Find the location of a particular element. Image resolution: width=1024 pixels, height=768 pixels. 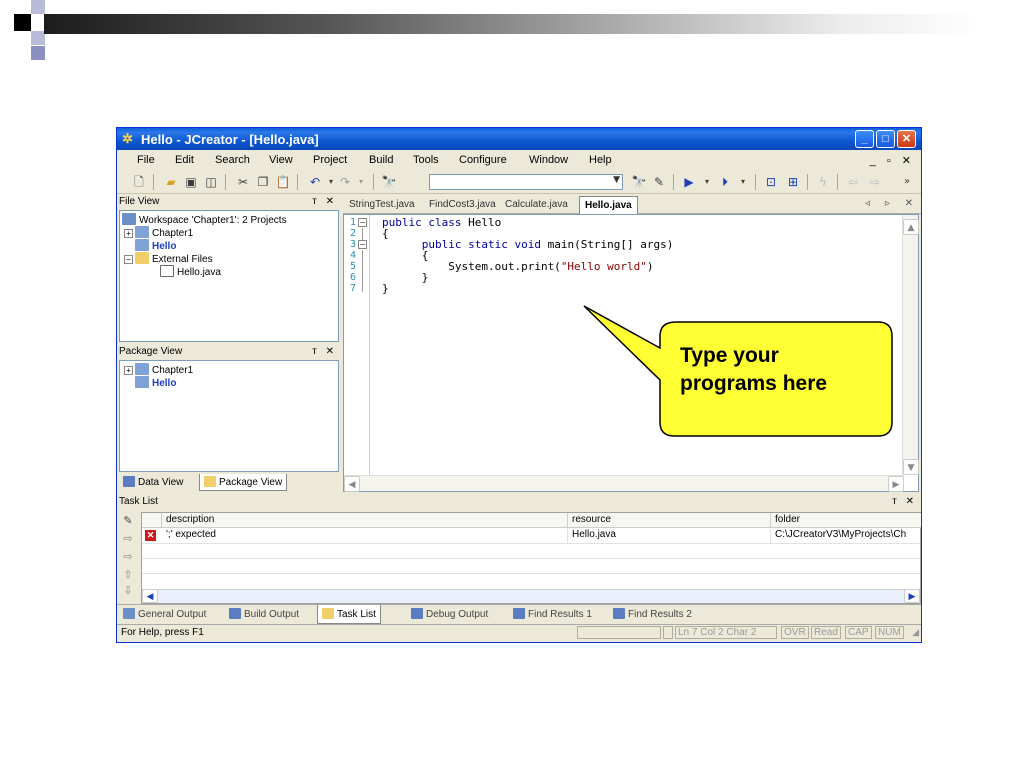

scroll-down-icon: ▼ is located at coordinates (911, 467).